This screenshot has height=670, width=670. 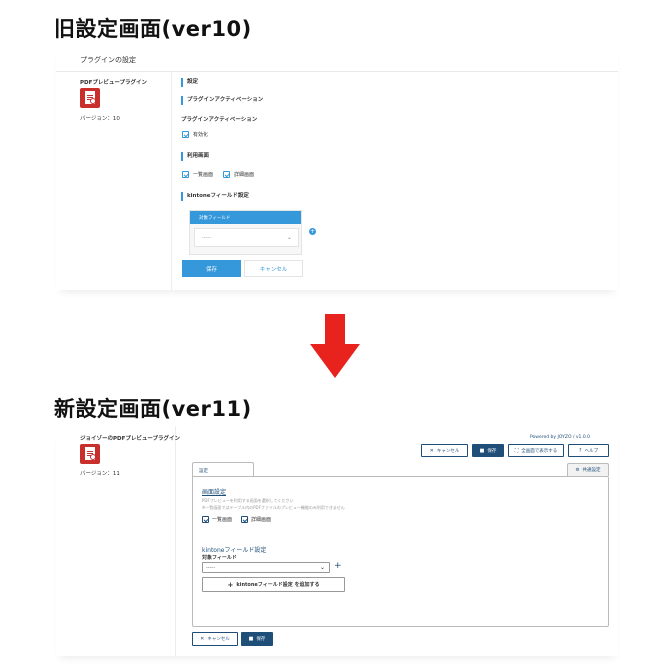 What do you see at coordinates (211, 268) in the screenshot?
I see `old-save-button: 保存` at bounding box center [211, 268].